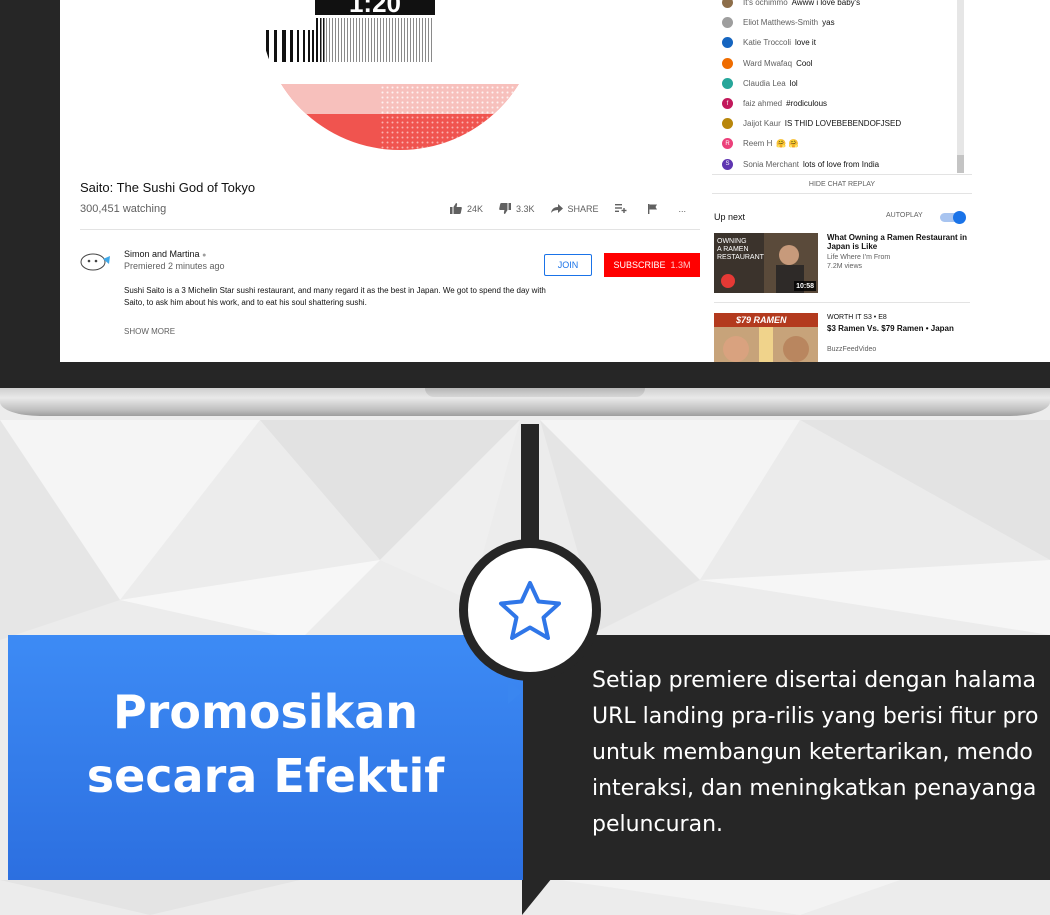 The image size is (1050, 915). I want to click on recommended-channel: Life Where I'm From, so click(859, 257).